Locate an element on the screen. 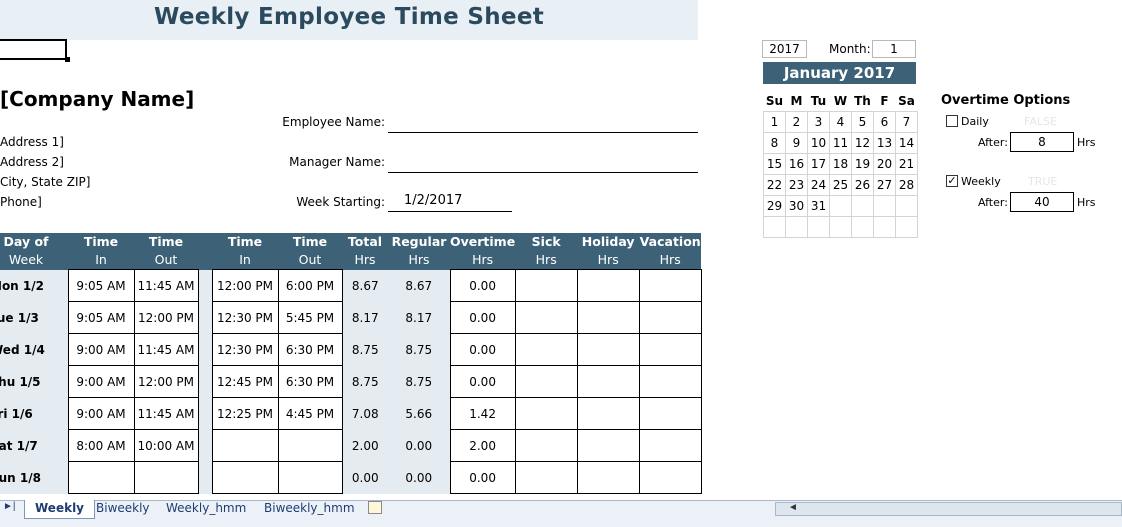 The height and width of the screenshot is (527, 1122). time-in-1-cell: 8:00 AM is located at coordinates (101, 445).